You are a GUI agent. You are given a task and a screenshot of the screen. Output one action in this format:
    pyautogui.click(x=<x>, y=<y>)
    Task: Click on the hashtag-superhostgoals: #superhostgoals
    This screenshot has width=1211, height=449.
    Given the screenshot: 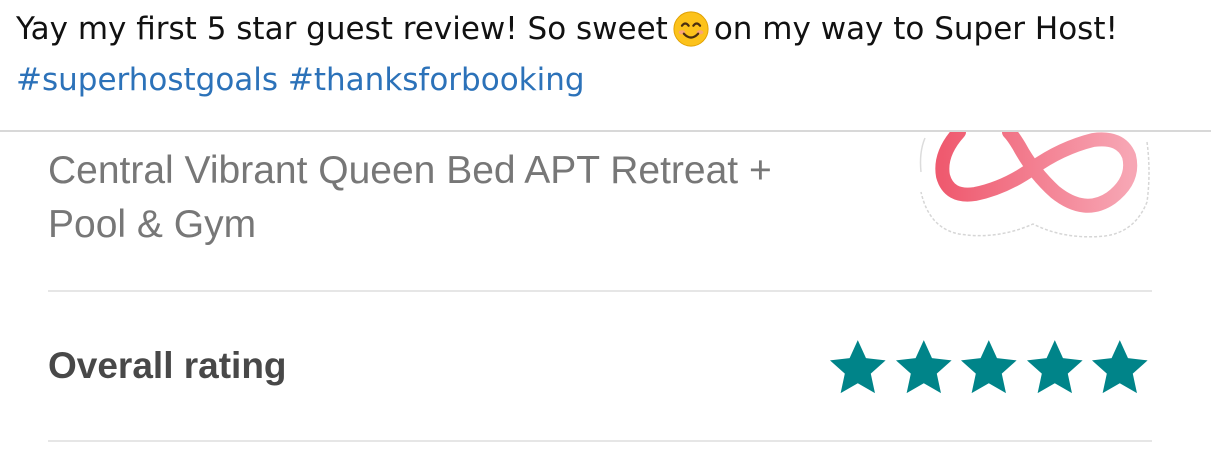 What is the action you would take?
    pyautogui.click(x=147, y=80)
    